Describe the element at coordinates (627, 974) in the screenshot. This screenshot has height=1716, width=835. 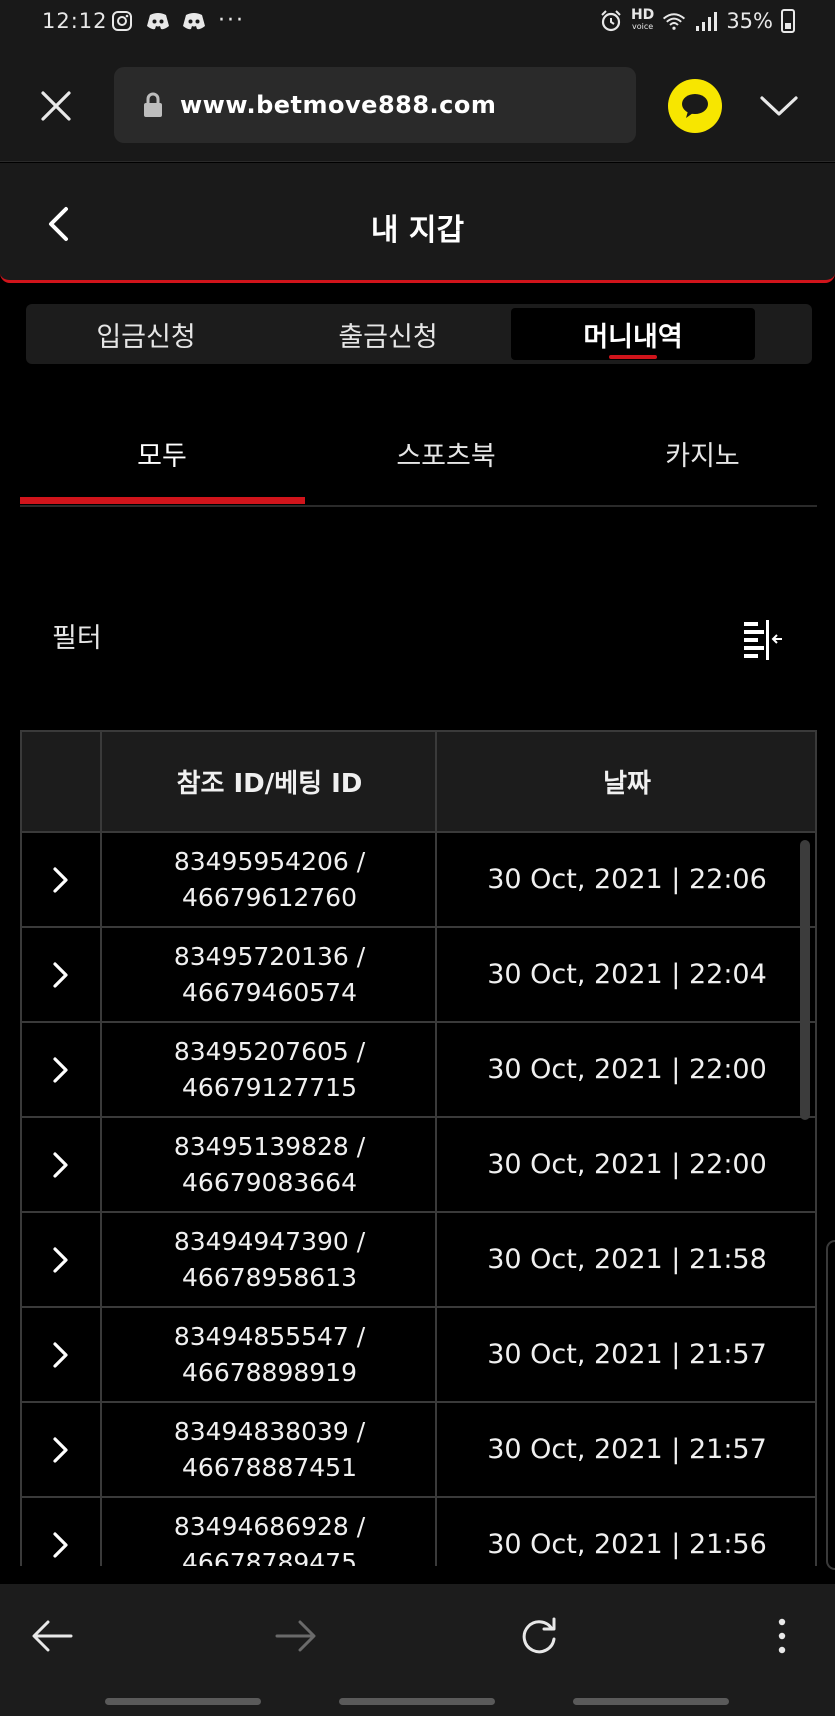
I see `date-cell: 30 Oct, 2021 | 22:04` at that location.